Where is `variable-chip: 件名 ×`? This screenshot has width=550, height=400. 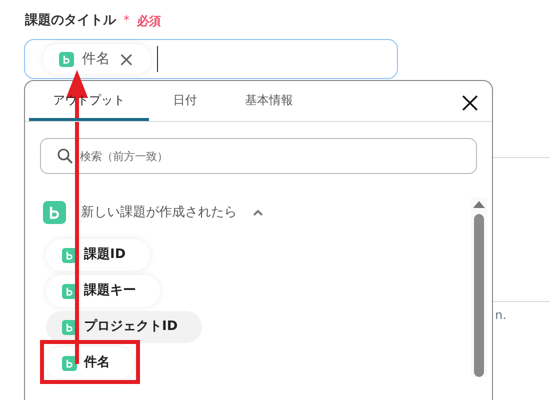
variable-chip: 件名 × is located at coordinates (97, 59).